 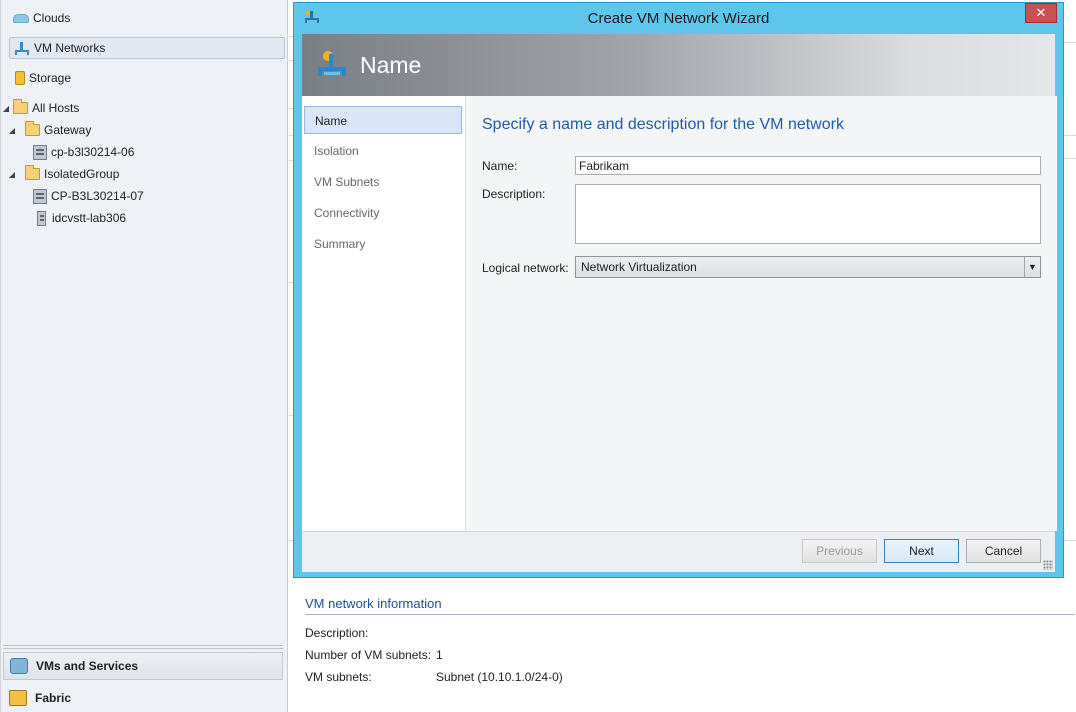 What do you see at coordinates (839, 551) in the screenshot?
I see `previous-button: Previous` at bounding box center [839, 551].